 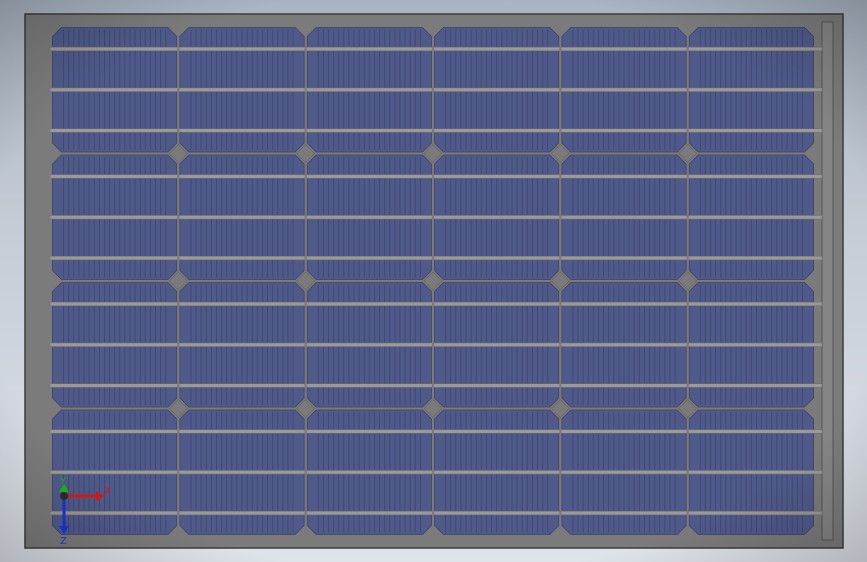 What do you see at coordinates (63, 481) in the screenshot?
I see `y-axis-label: Y` at bounding box center [63, 481].